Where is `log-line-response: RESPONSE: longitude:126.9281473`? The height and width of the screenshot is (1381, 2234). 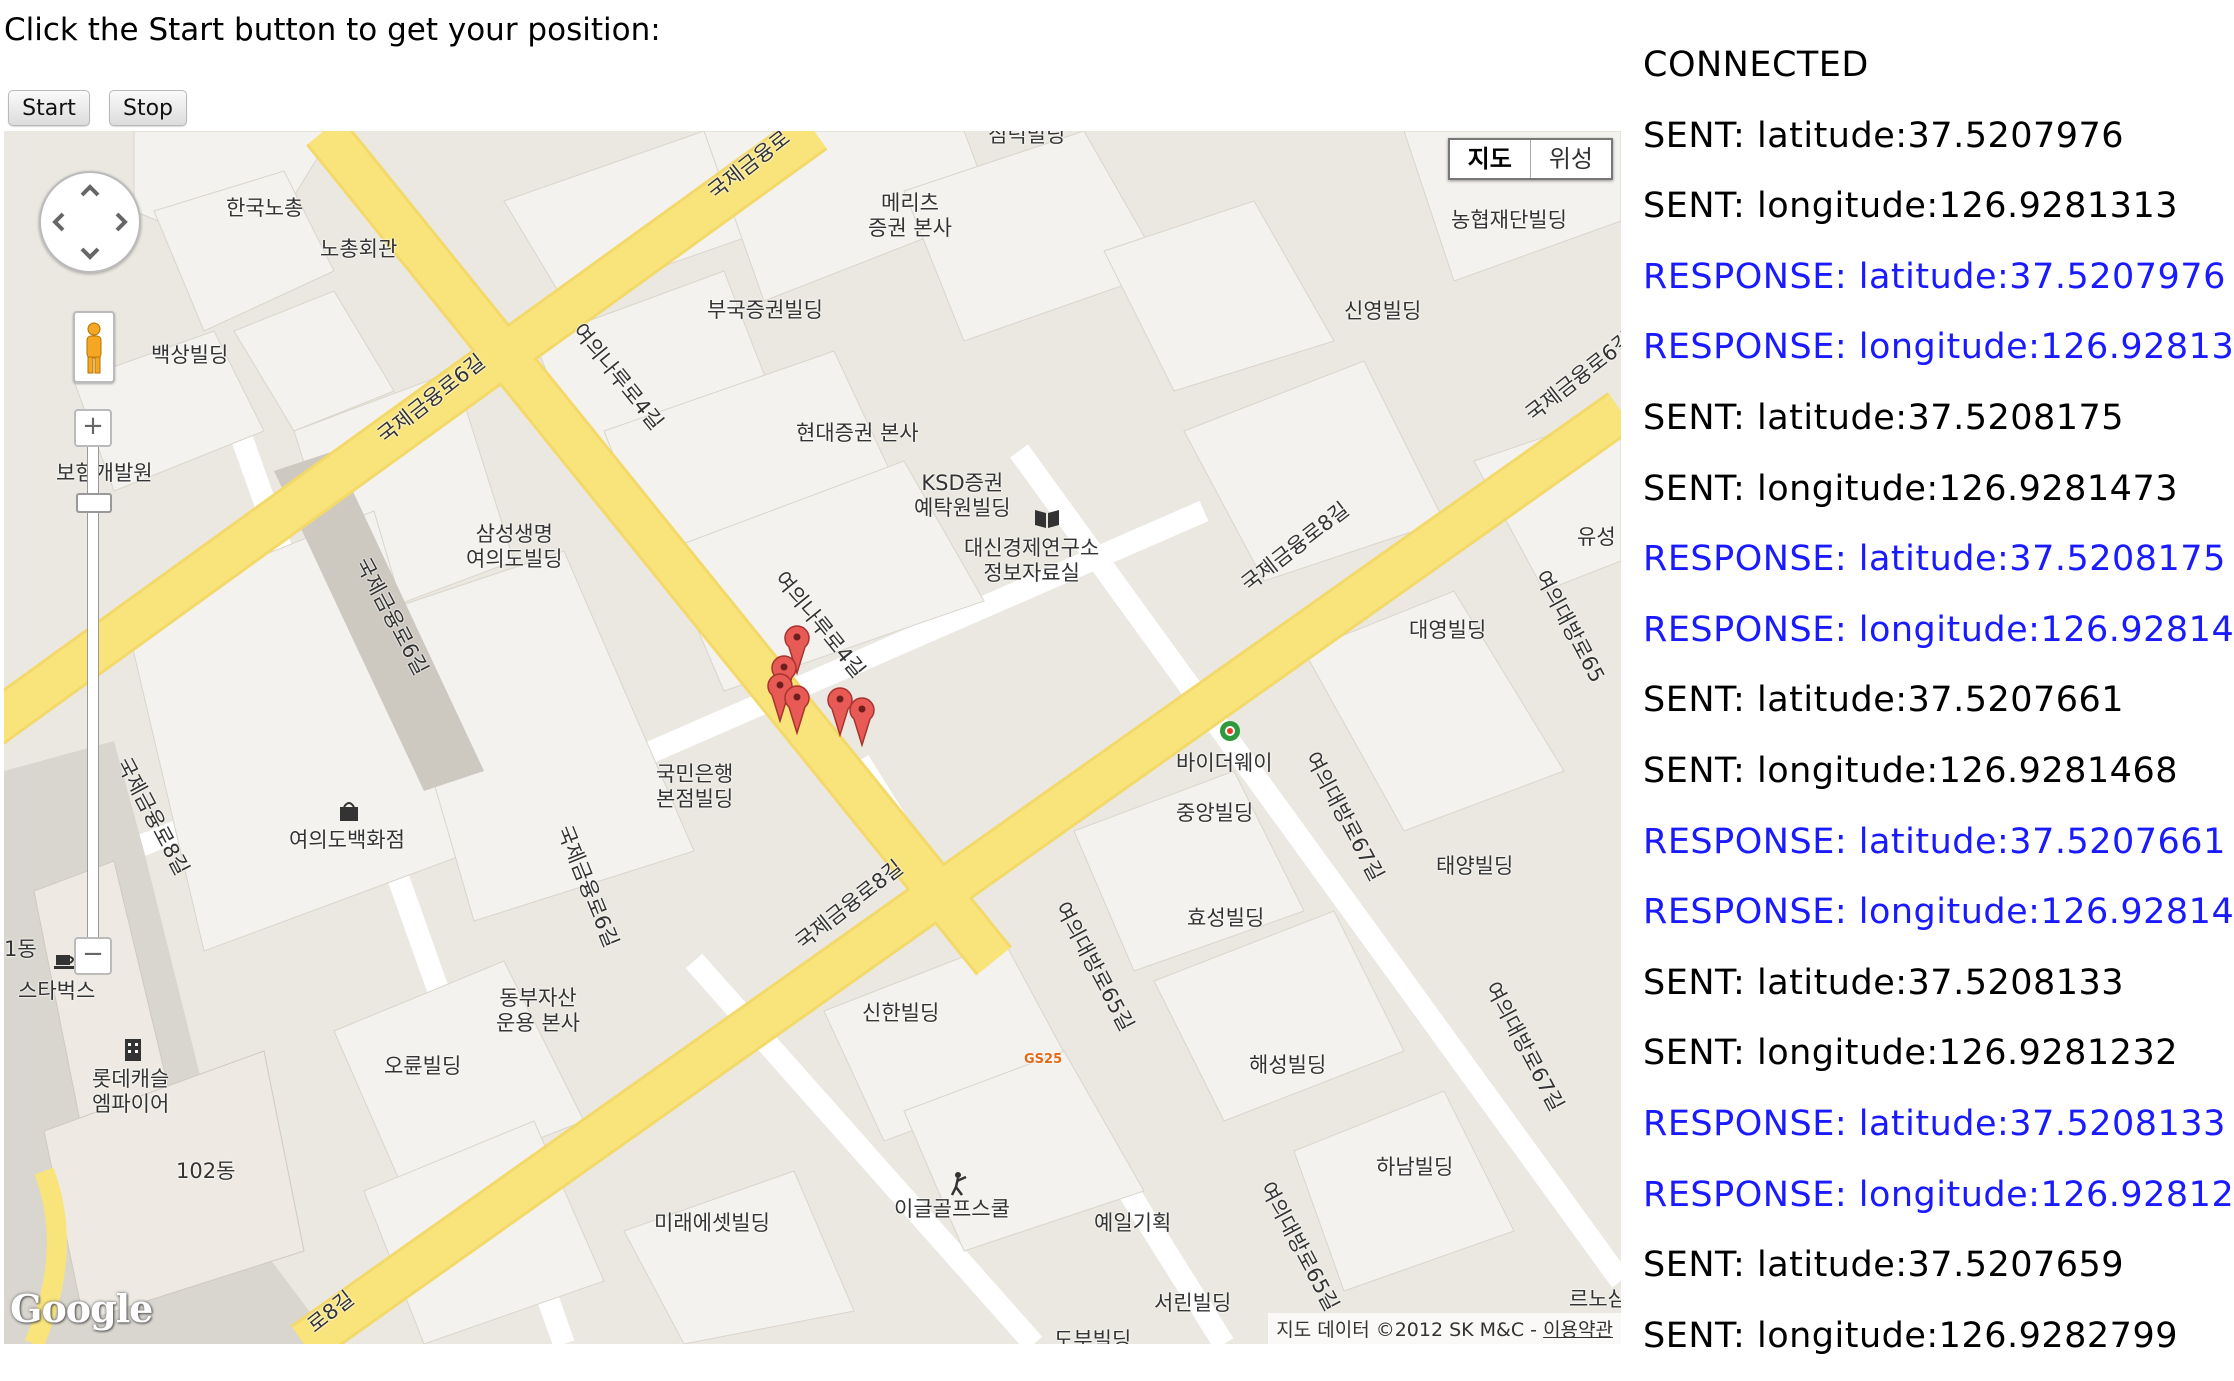
log-line-response: RESPONSE: longitude:126.9281473 is located at coordinates (1938, 629).